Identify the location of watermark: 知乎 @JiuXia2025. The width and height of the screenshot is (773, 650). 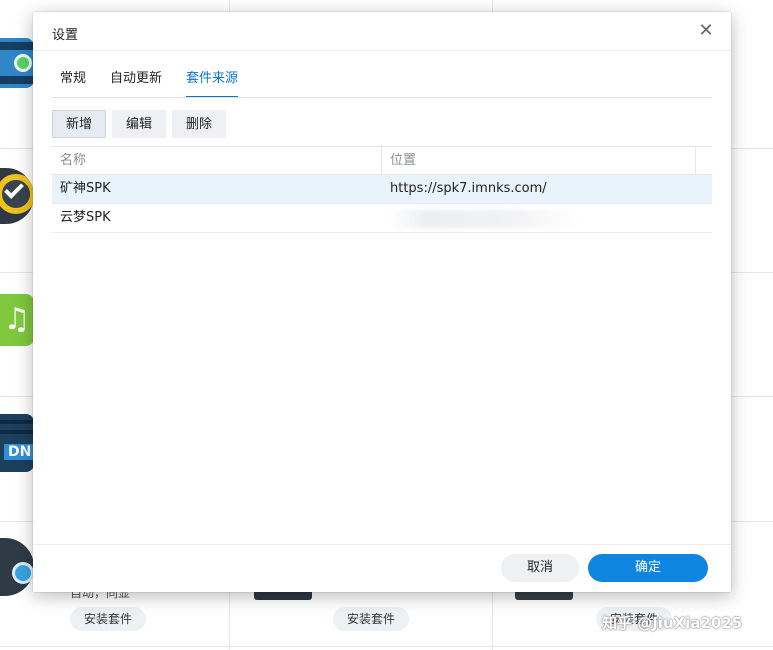
(672, 623).